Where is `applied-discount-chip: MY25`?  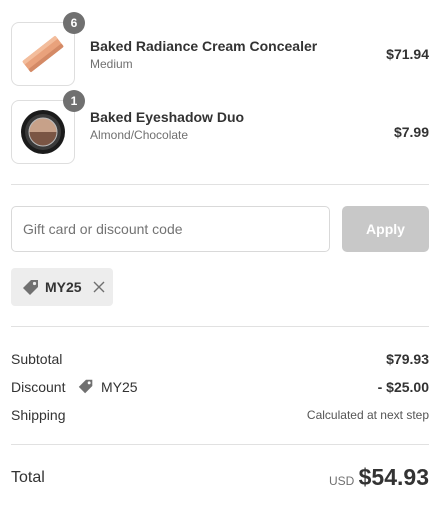
applied-discount-chip: MY25 is located at coordinates (62, 287).